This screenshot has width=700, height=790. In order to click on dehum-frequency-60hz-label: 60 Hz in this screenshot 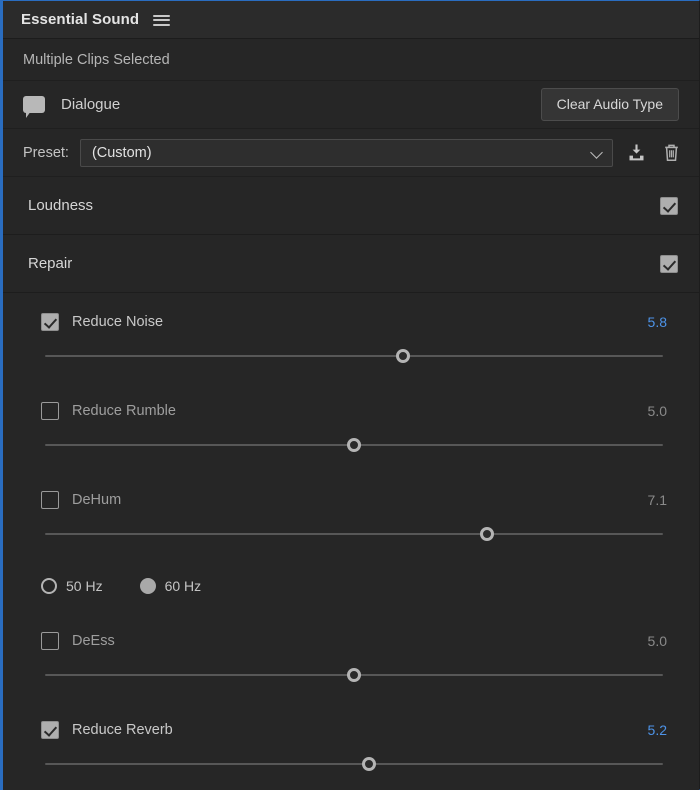, I will do `click(183, 586)`.